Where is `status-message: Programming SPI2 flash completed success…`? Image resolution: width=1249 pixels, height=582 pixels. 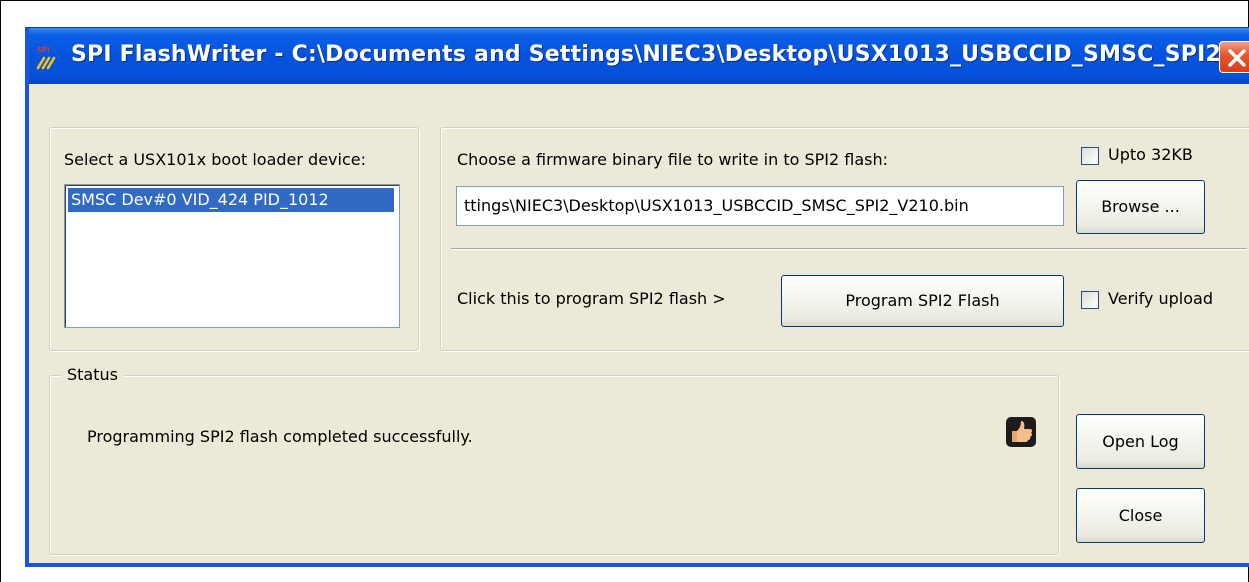 status-message: Programming SPI2 flash completed success… is located at coordinates (280, 436).